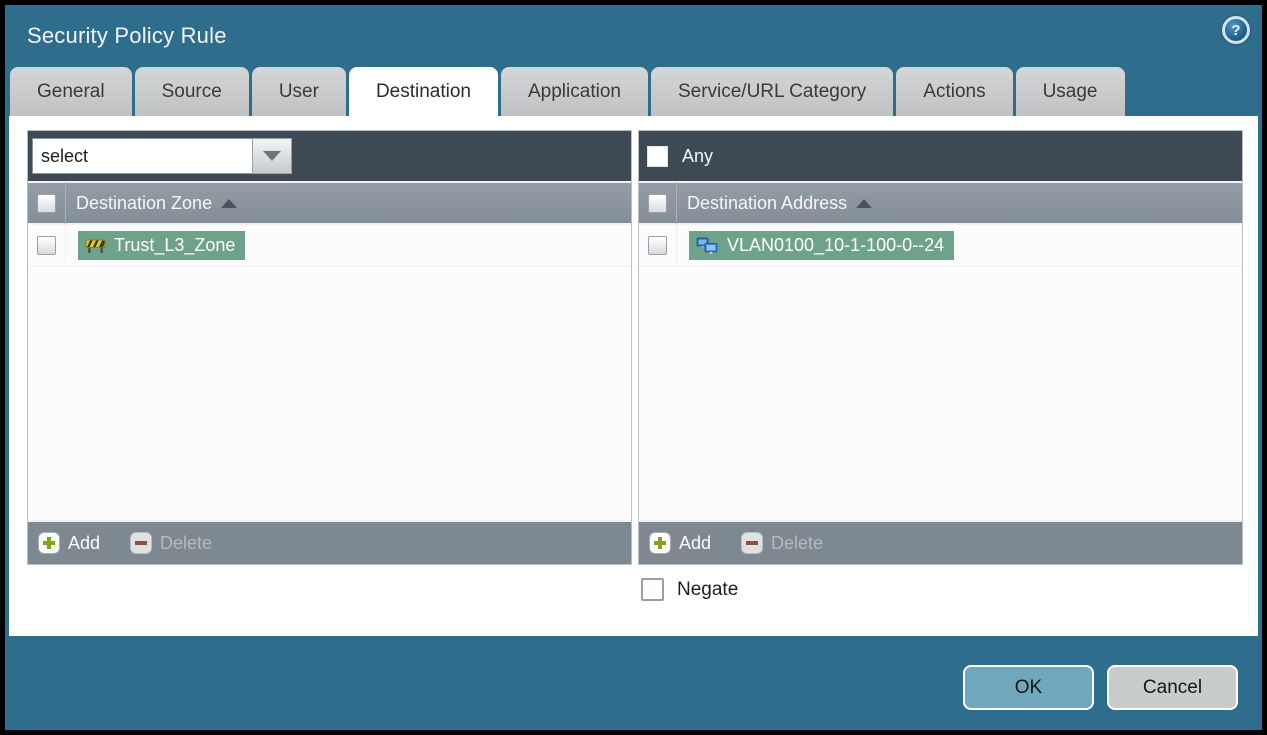 The width and height of the screenshot is (1267, 735). I want to click on table-row: VLAN0100_10-1-100-0--24, so click(940, 246).